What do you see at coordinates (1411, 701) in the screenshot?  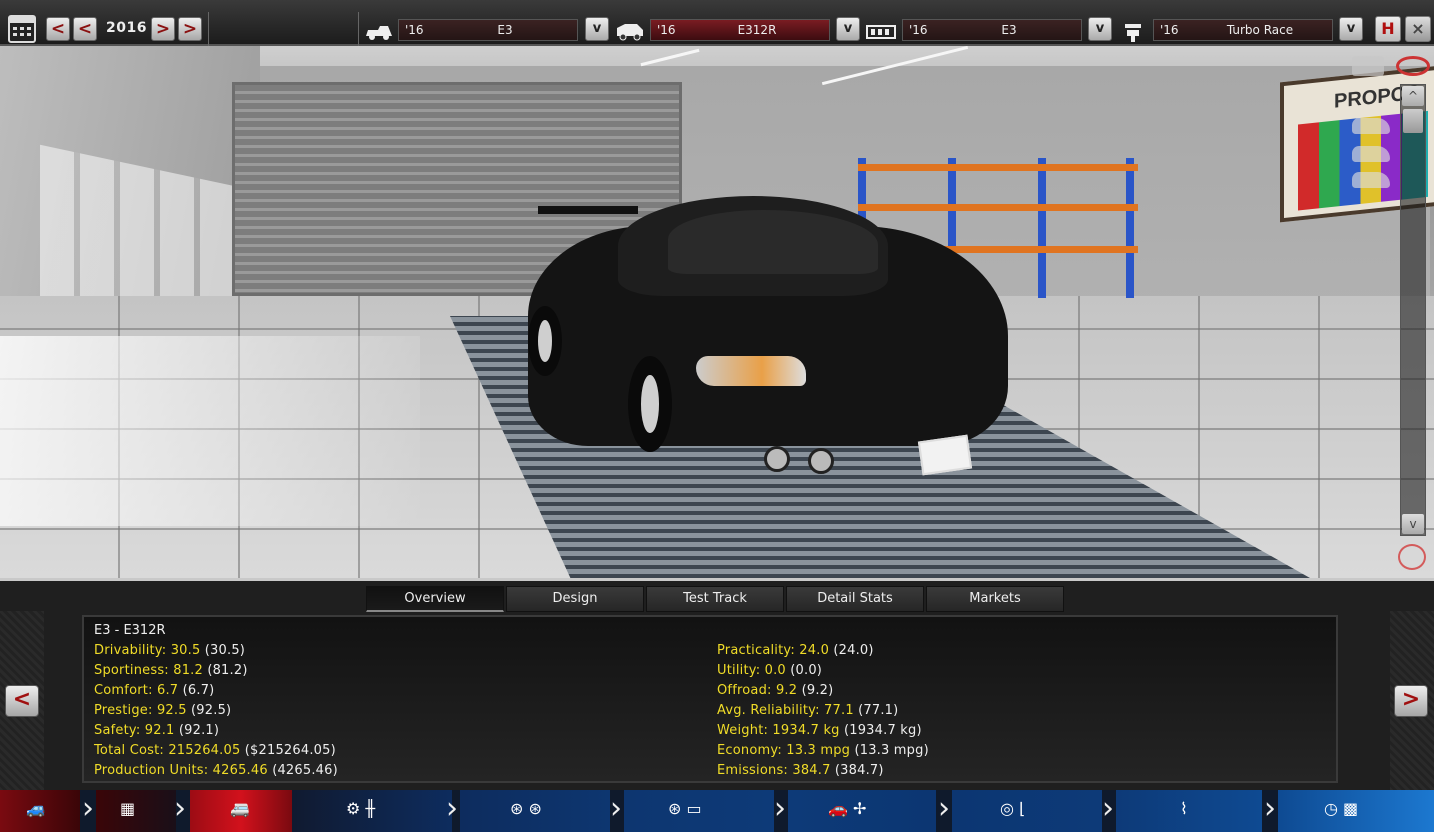 I see `next-panel-button: >` at bounding box center [1411, 701].